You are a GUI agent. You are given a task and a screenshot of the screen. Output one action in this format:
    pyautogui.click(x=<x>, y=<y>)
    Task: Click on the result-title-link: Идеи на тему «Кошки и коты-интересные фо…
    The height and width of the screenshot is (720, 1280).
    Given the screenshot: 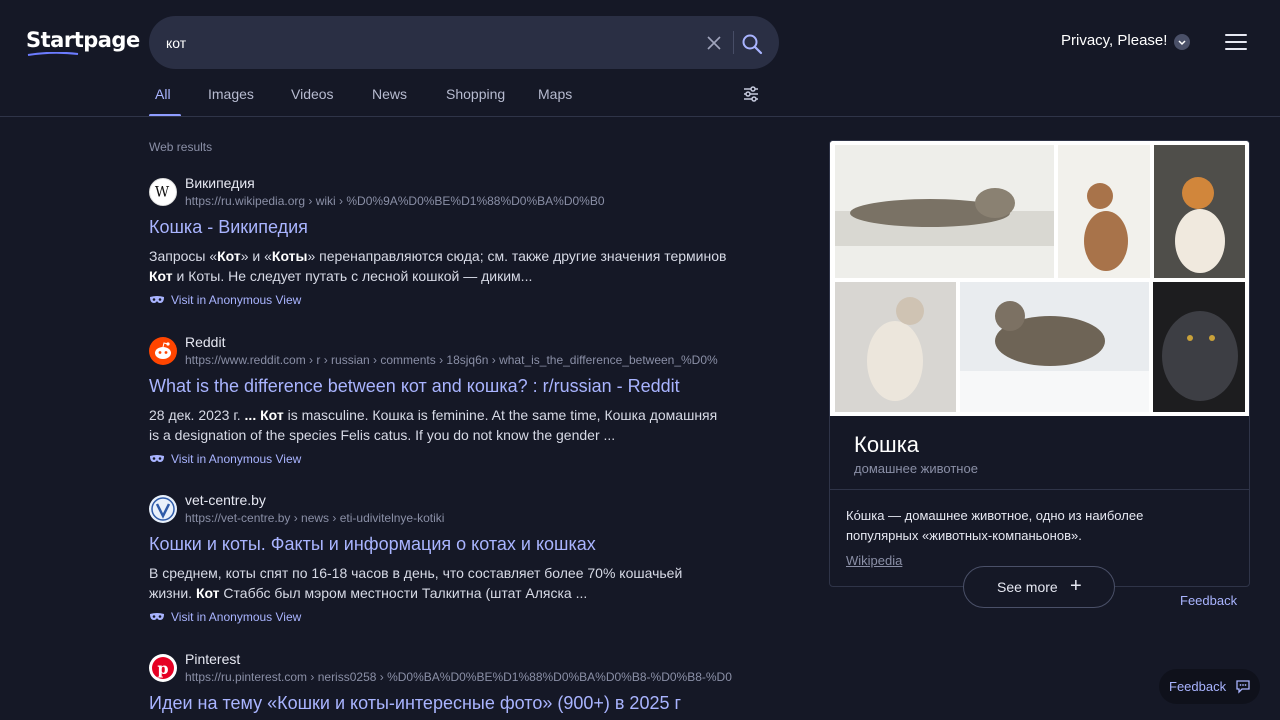 What is the action you would take?
    pyautogui.click(x=415, y=703)
    